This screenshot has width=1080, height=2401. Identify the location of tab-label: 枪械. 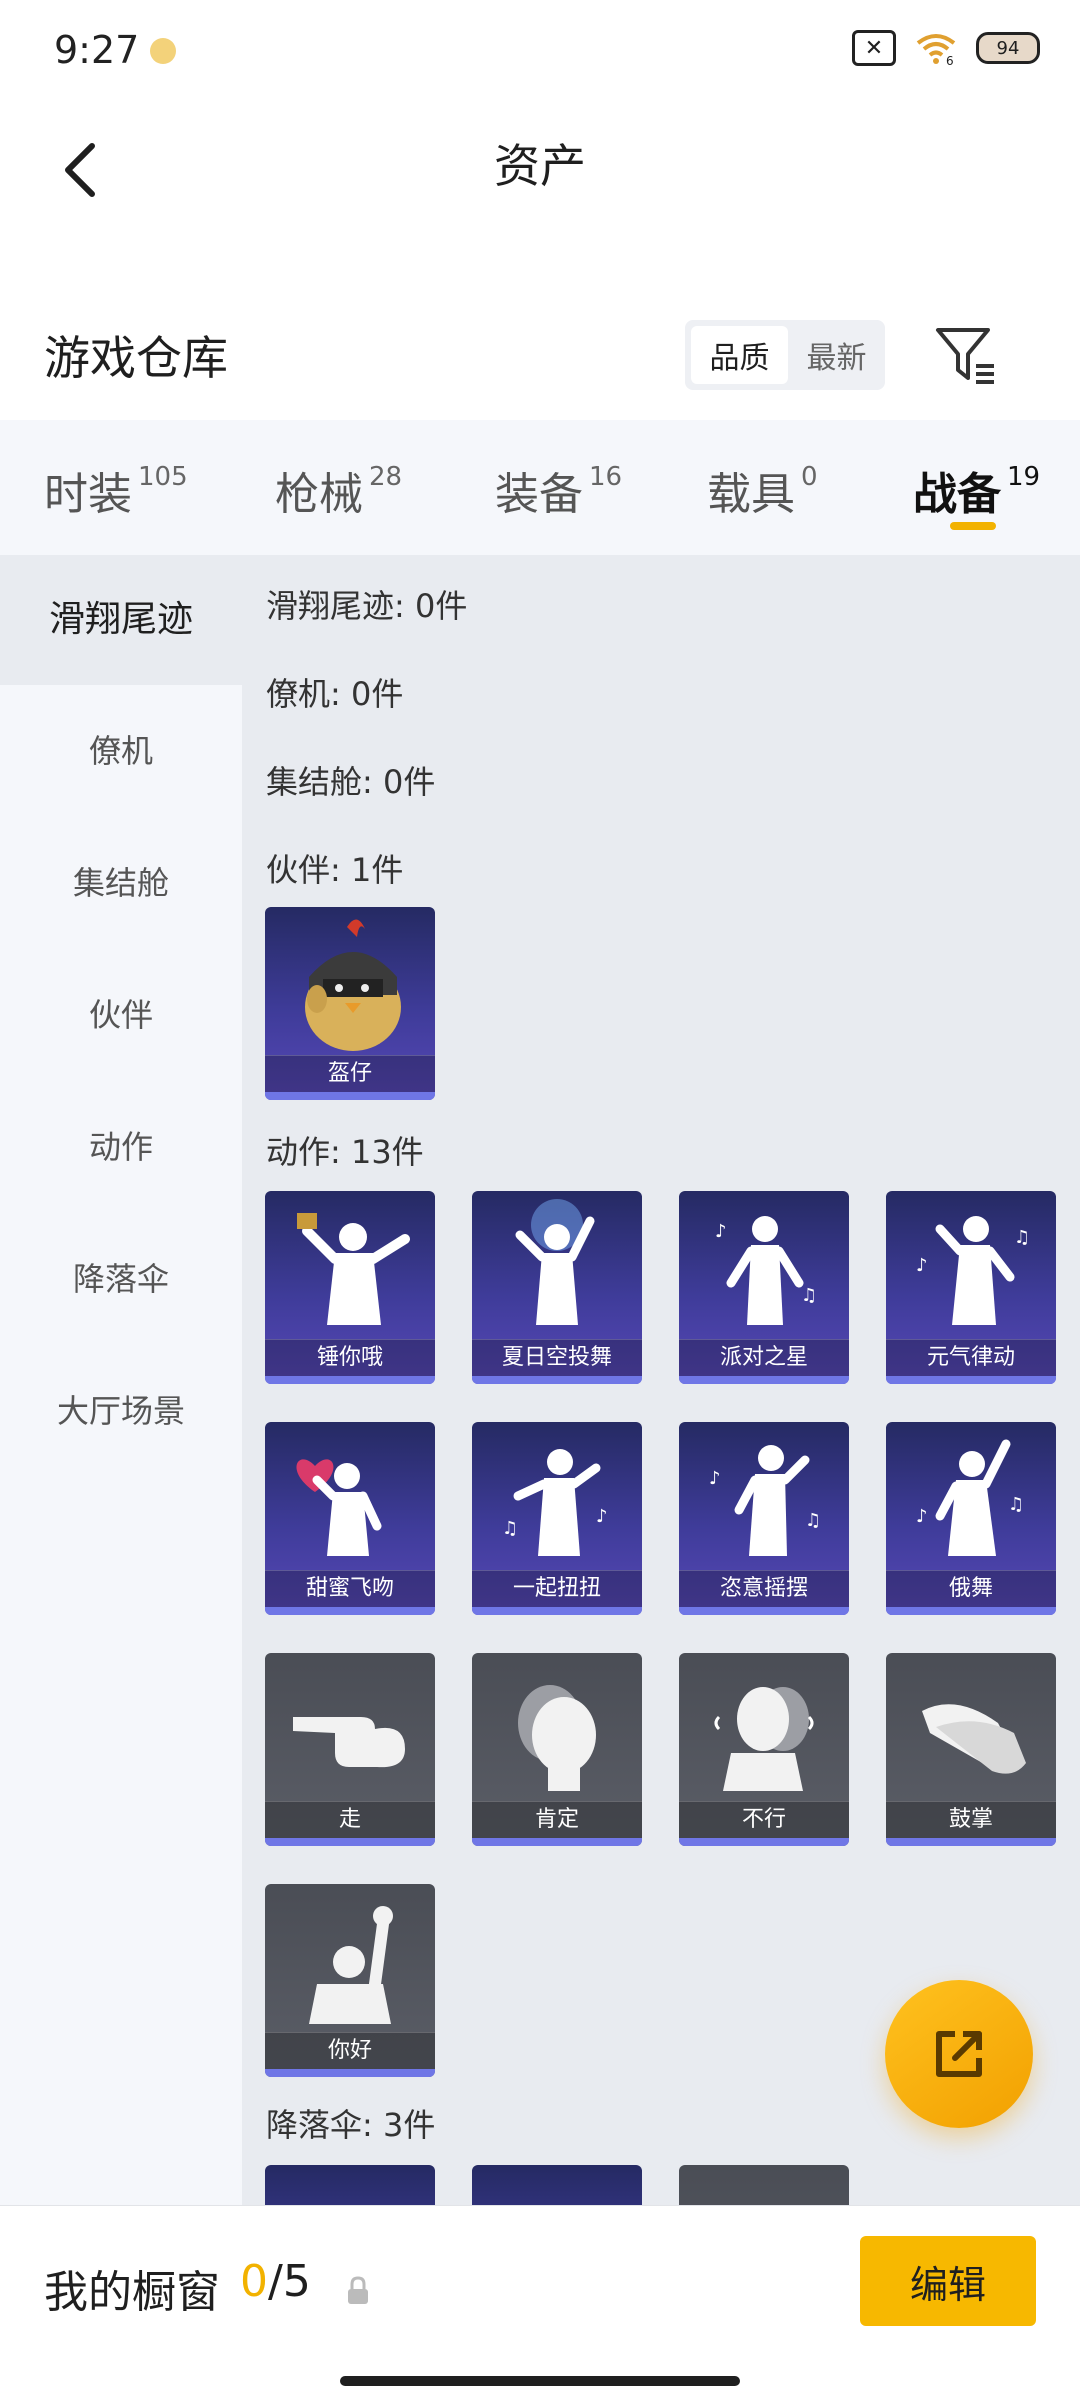
(319, 494).